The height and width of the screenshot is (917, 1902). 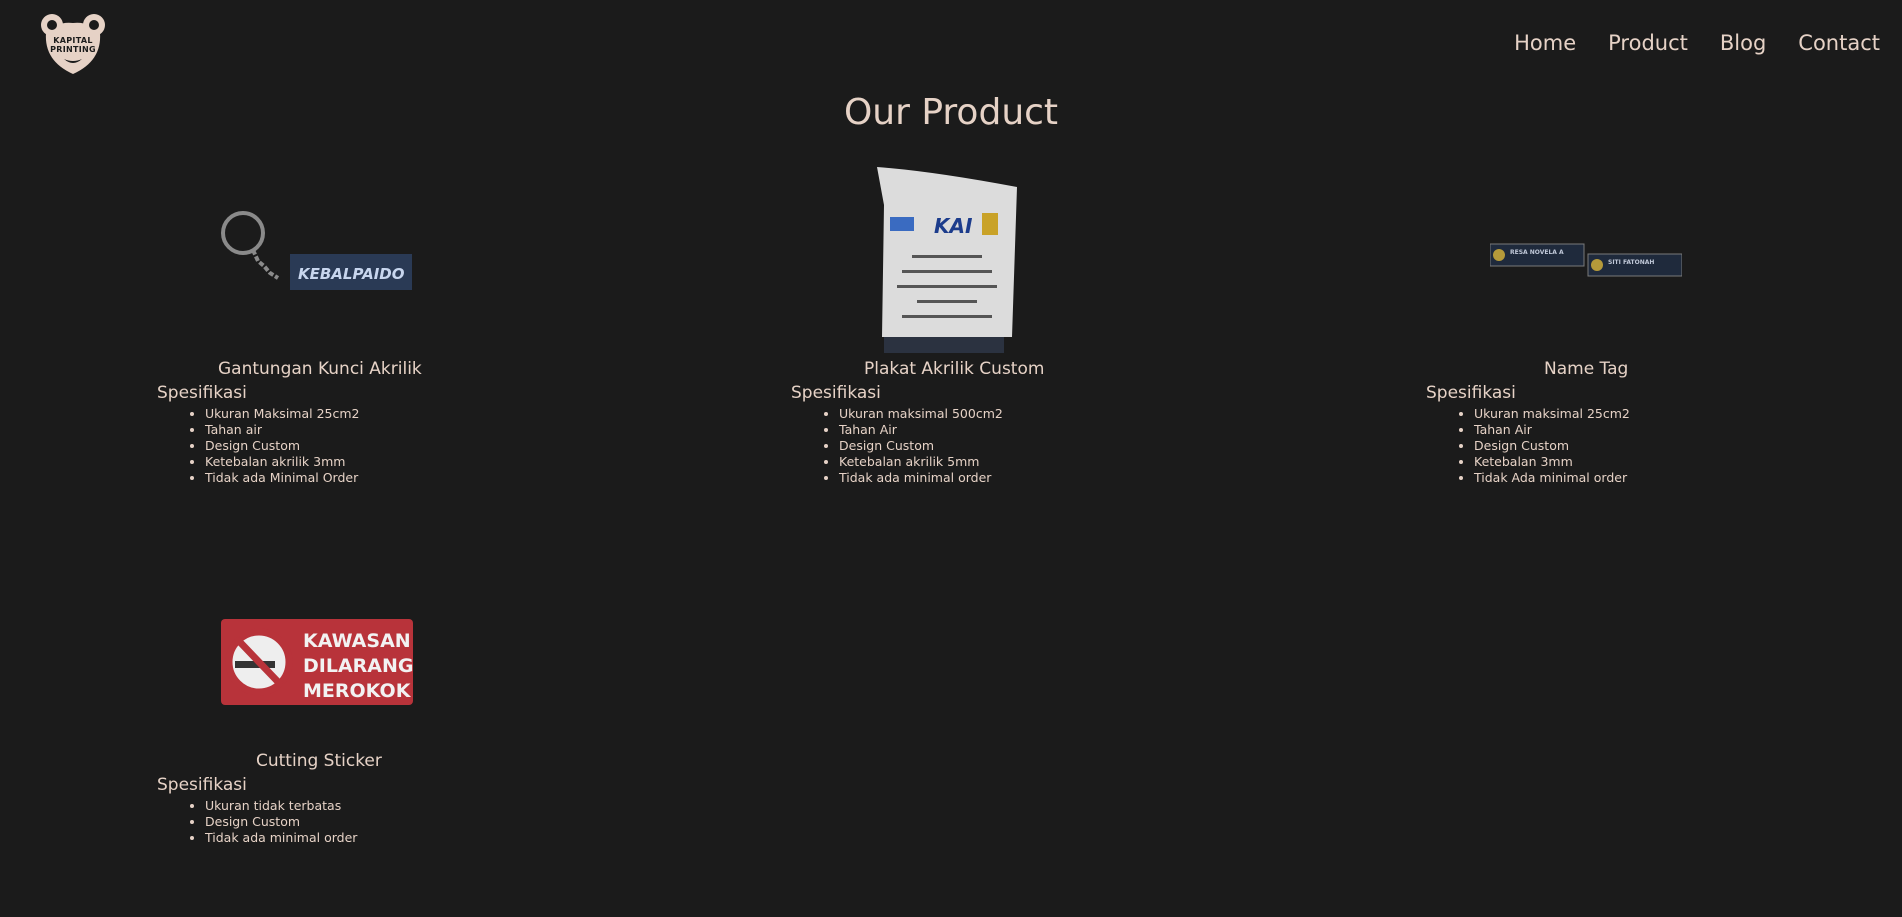 I want to click on product-image-nametag: RESA NOVELA A SITI FATONAH, so click(x=1586, y=262).